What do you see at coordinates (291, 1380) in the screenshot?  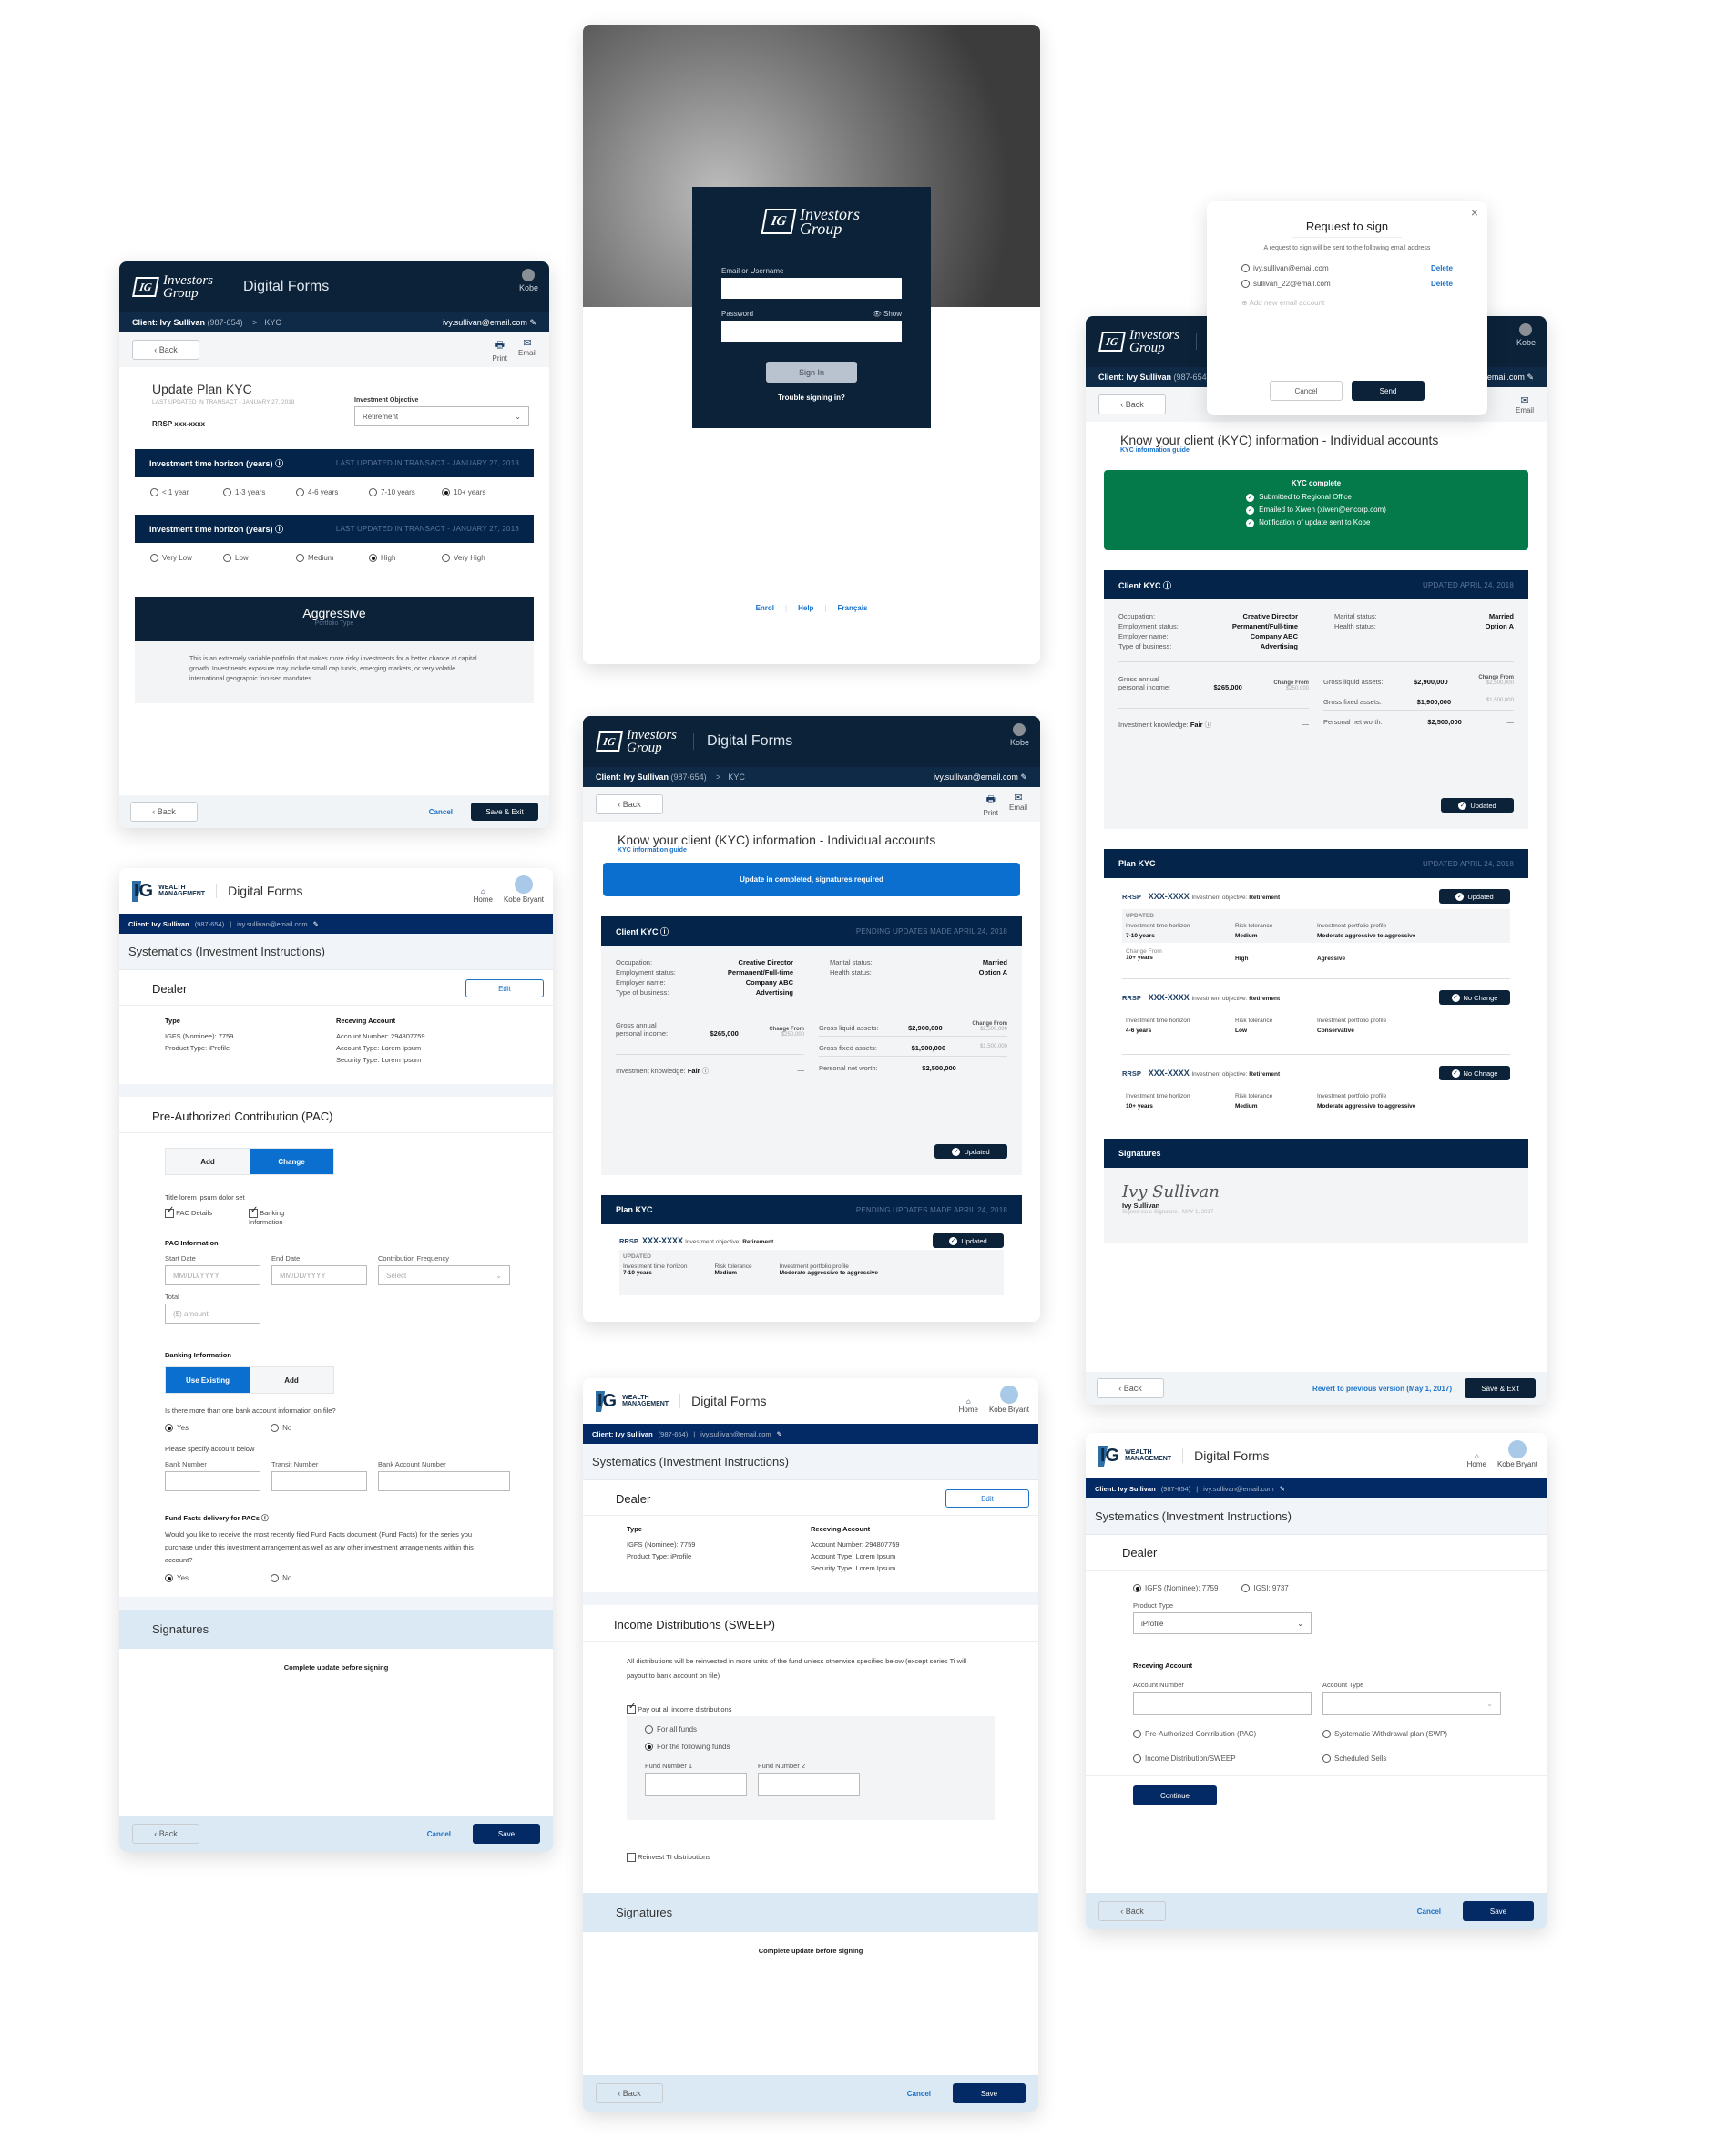 I see `add-bank-tab: Add` at bounding box center [291, 1380].